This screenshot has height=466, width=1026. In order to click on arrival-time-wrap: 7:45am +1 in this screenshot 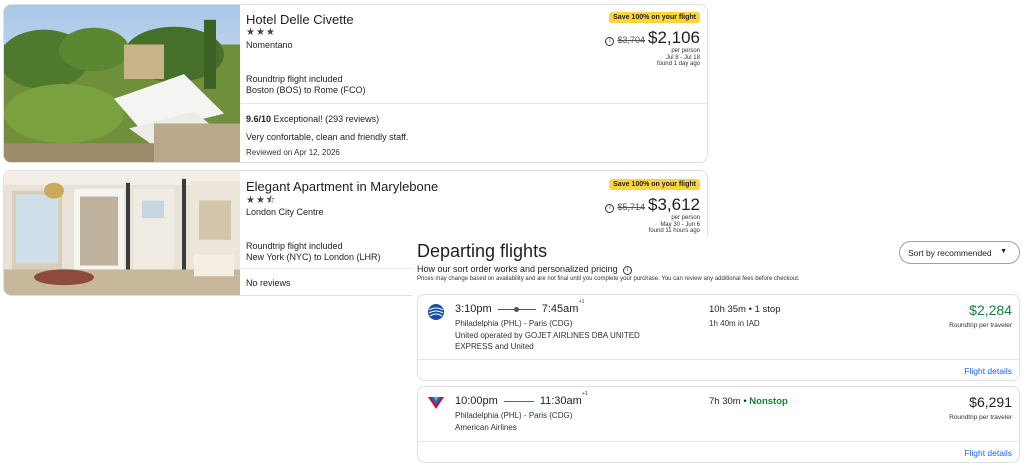, I will do `click(563, 307)`.